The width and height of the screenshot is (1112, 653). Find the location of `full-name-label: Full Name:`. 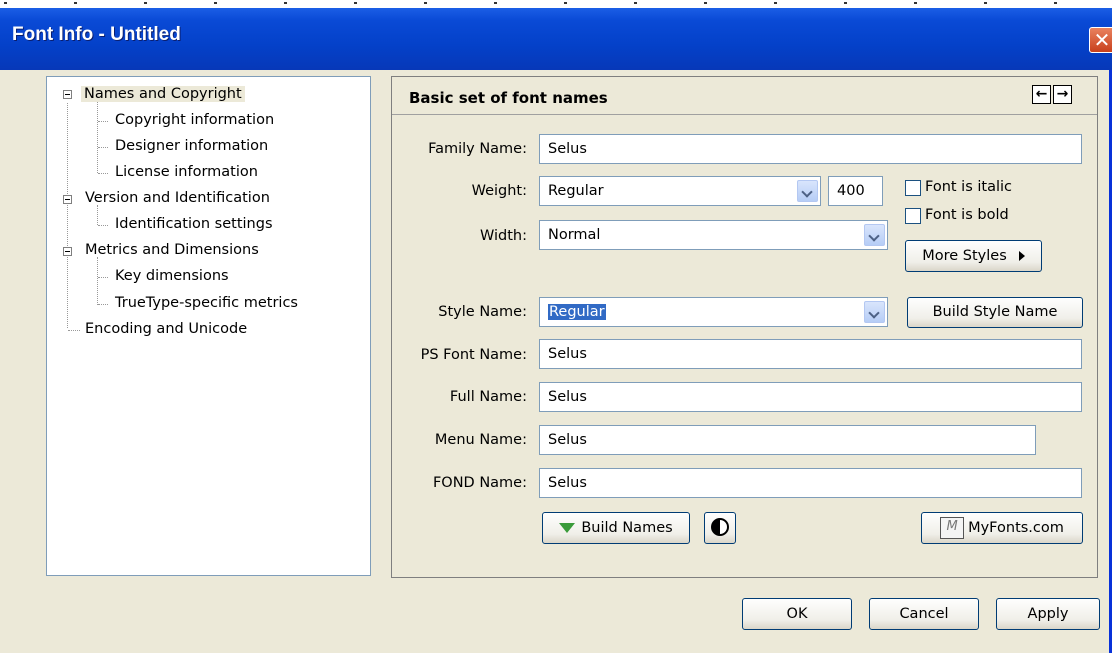

full-name-label: Full Name: is located at coordinates (488, 397).